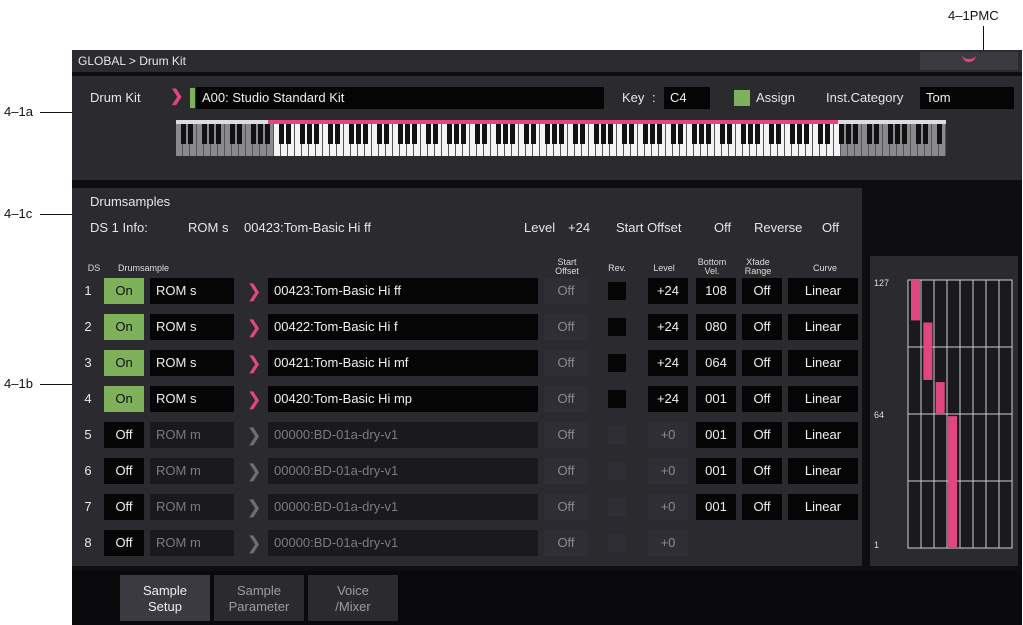 The height and width of the screenshot is (625, 1023). I want to click on page-menu-button, so click(969, 61).